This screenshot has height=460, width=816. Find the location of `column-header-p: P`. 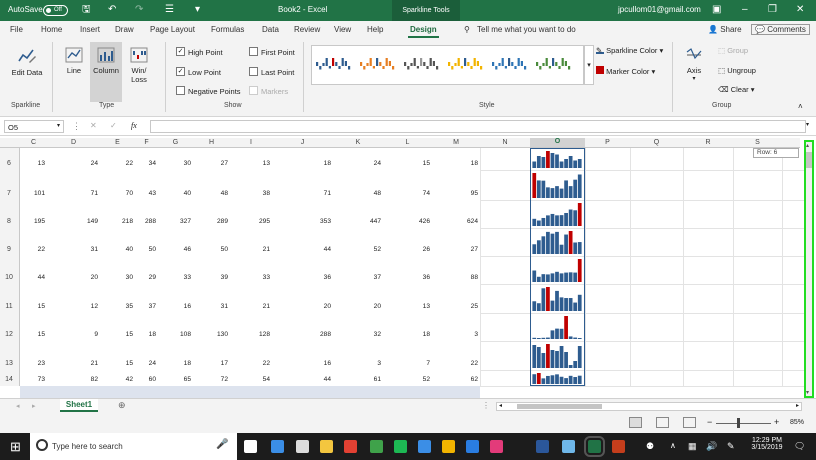

column-header-p: P is located at coordinates (607, 142).